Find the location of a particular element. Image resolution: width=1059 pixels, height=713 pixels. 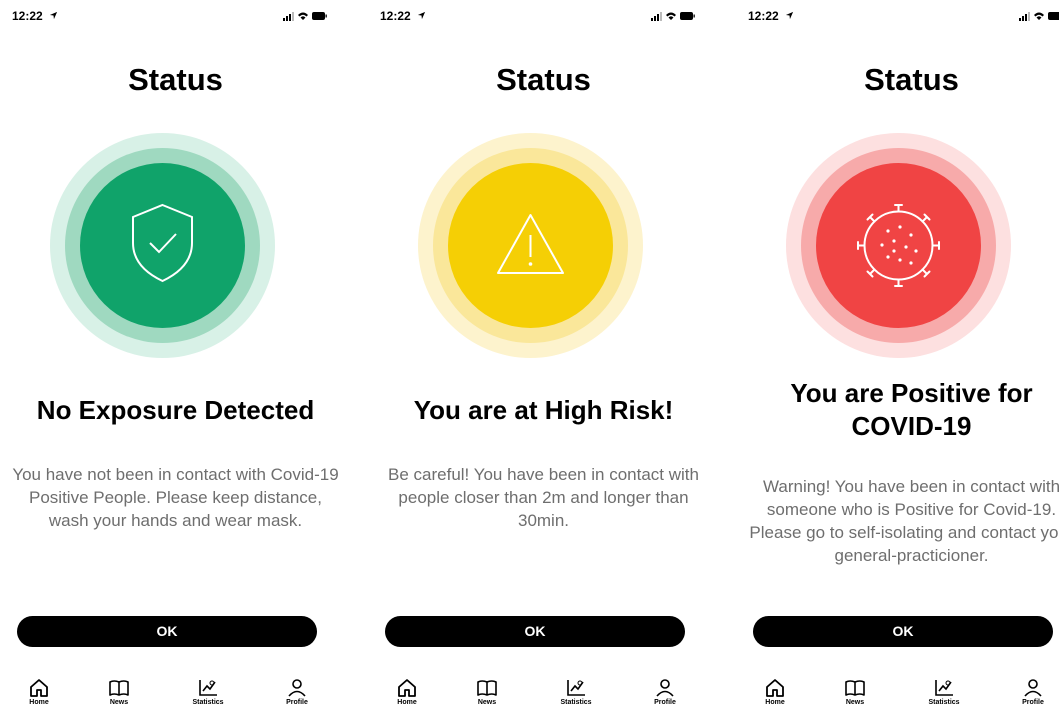

status-headline: No Exposure Detected is located at coordinates (175, 410).